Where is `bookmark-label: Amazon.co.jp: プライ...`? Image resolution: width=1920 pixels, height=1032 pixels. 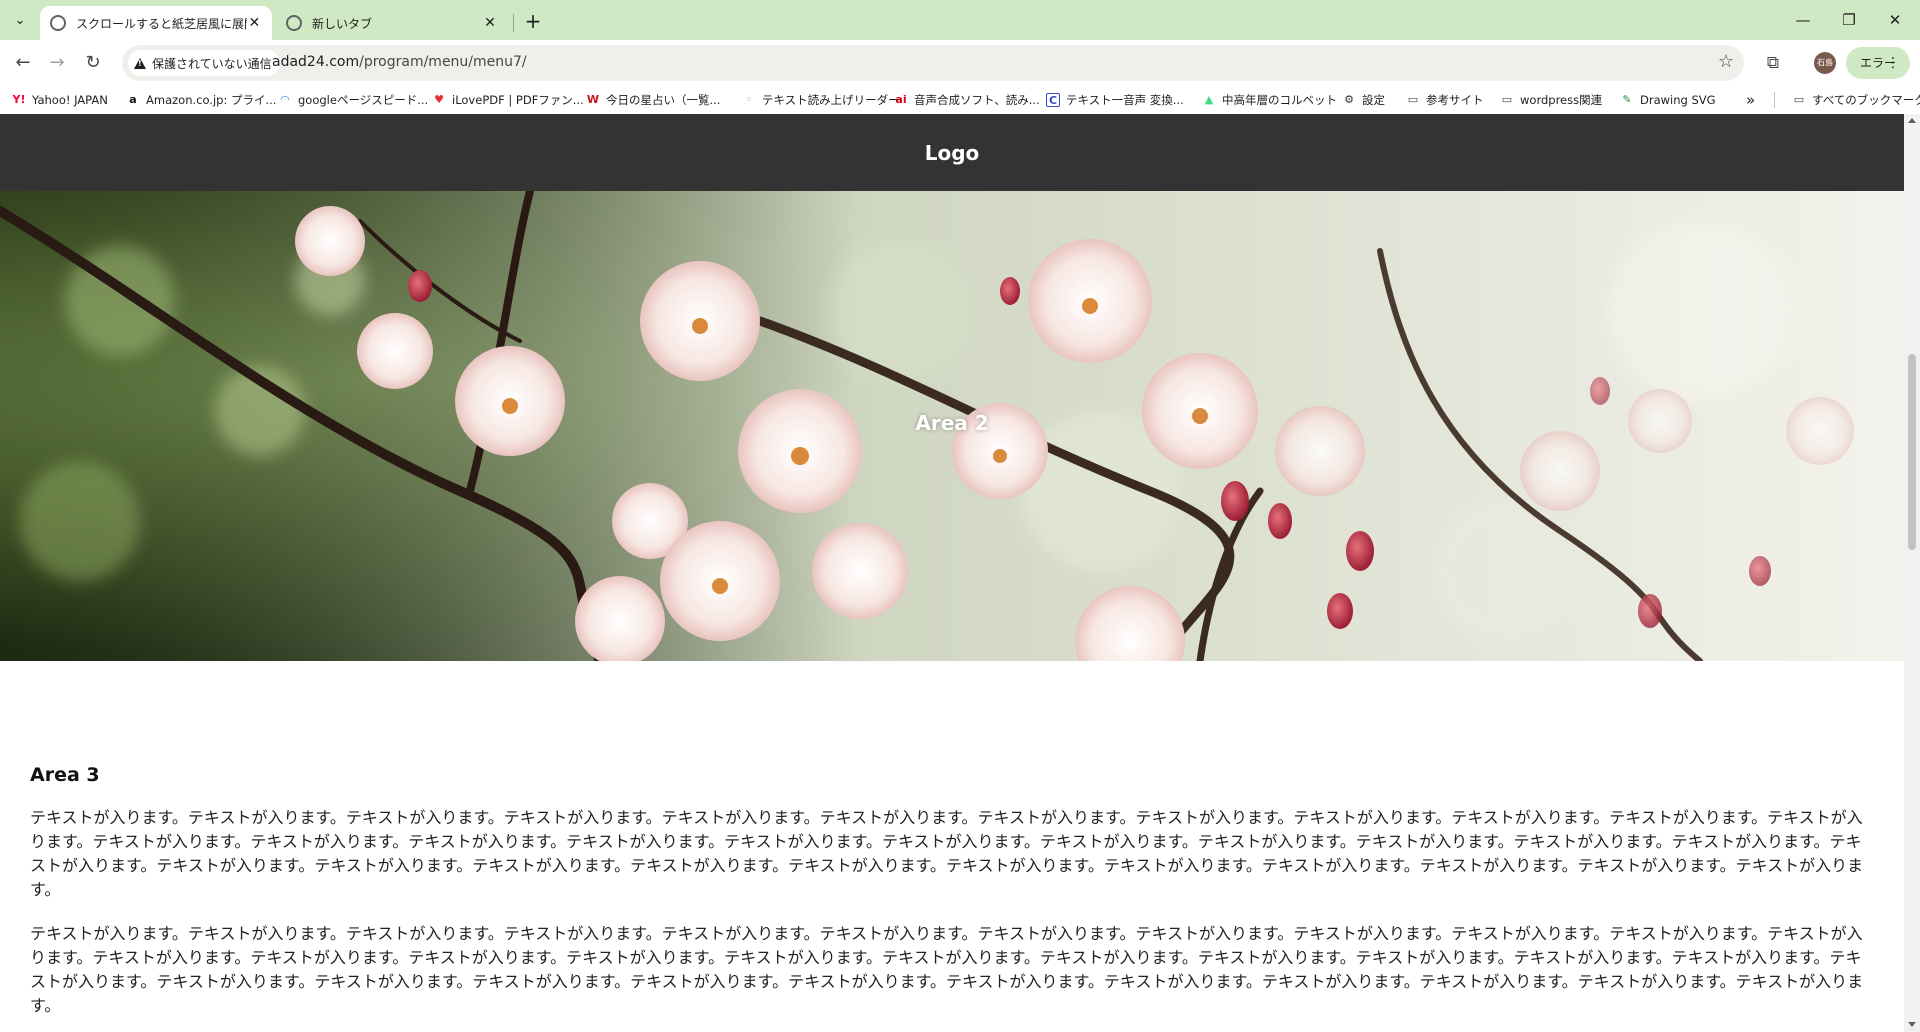
bookmark-label: Amazon.co.jp: プライ... is located at coordinates (211, 100).